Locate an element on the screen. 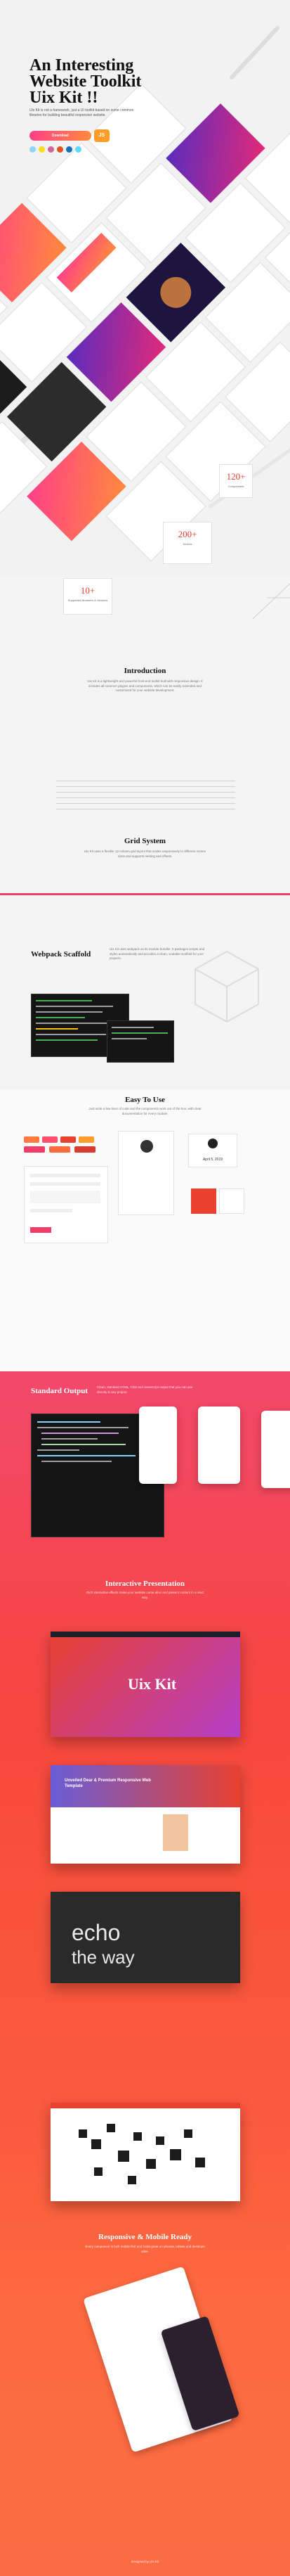 This screenshot has height=2576, width=290. webpack-icon is located at coordinates (32, 149).